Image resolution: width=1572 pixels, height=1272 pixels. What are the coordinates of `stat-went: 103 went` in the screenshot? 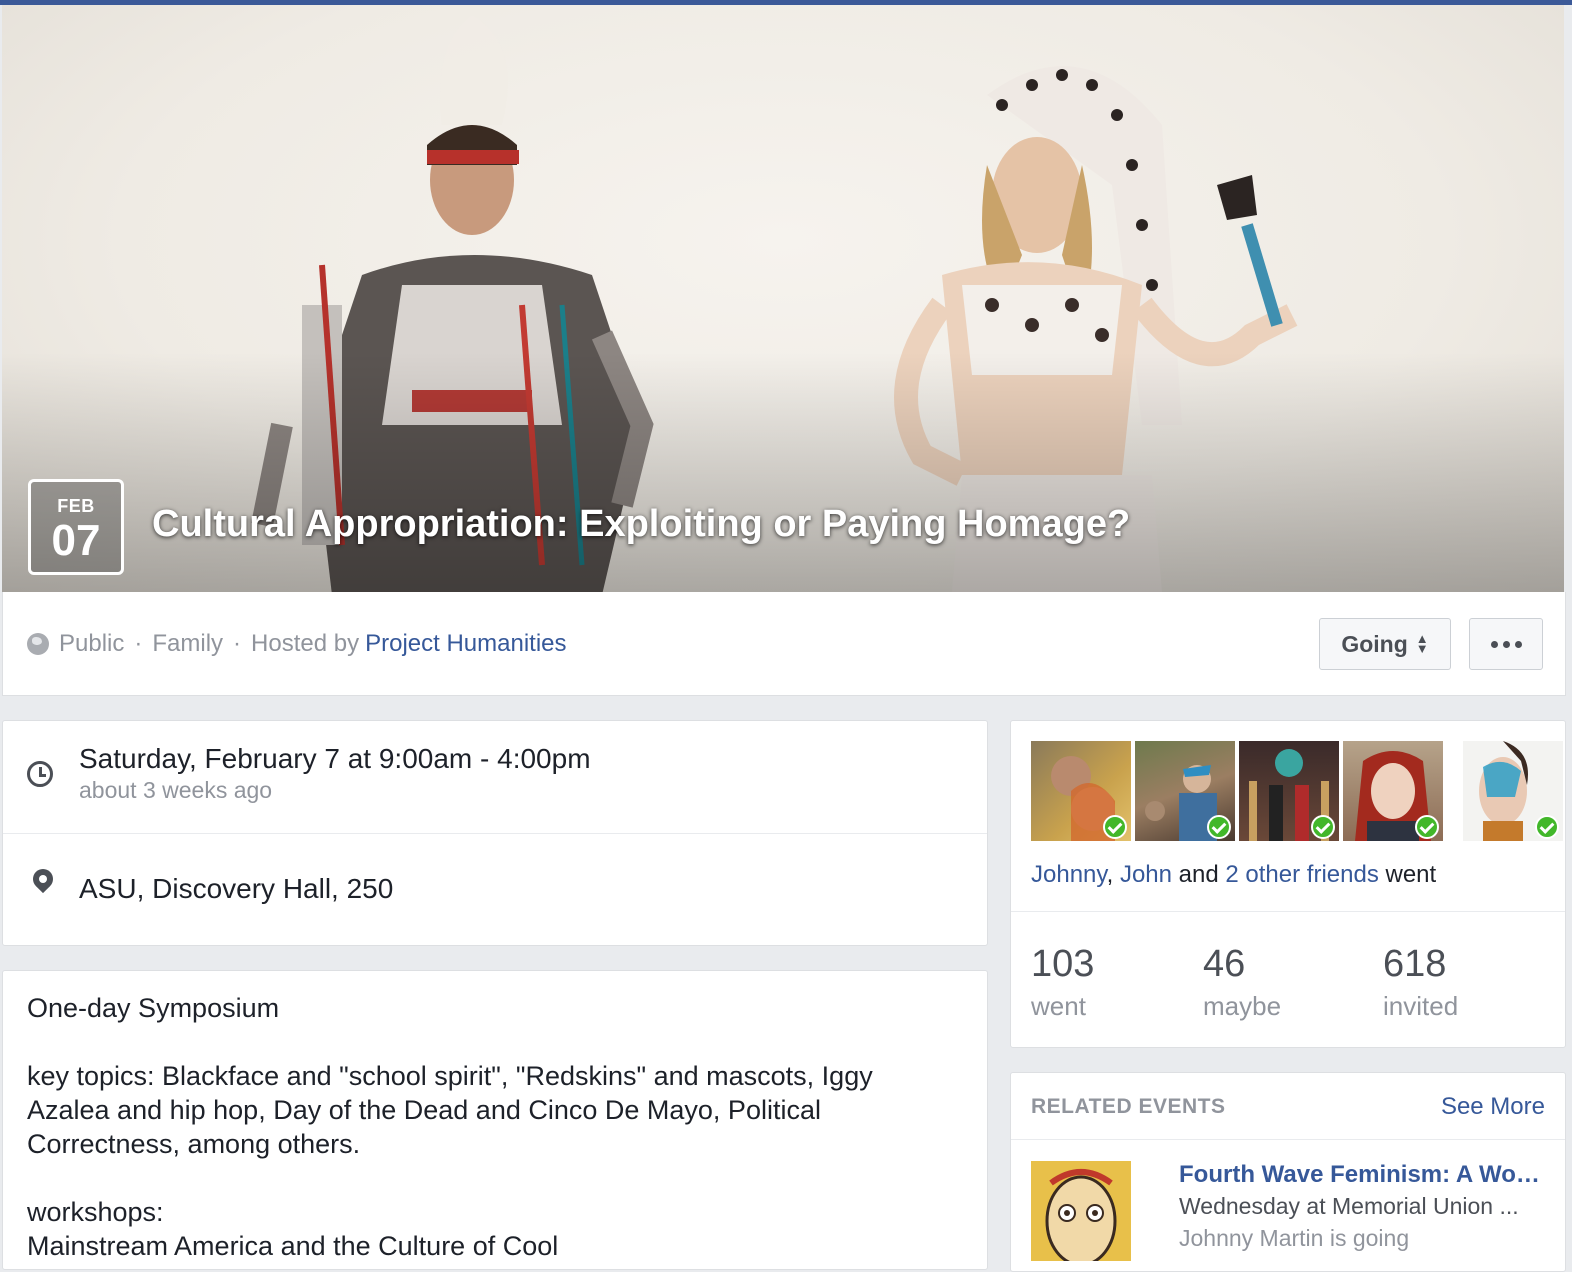 It's located at (1062, 981).